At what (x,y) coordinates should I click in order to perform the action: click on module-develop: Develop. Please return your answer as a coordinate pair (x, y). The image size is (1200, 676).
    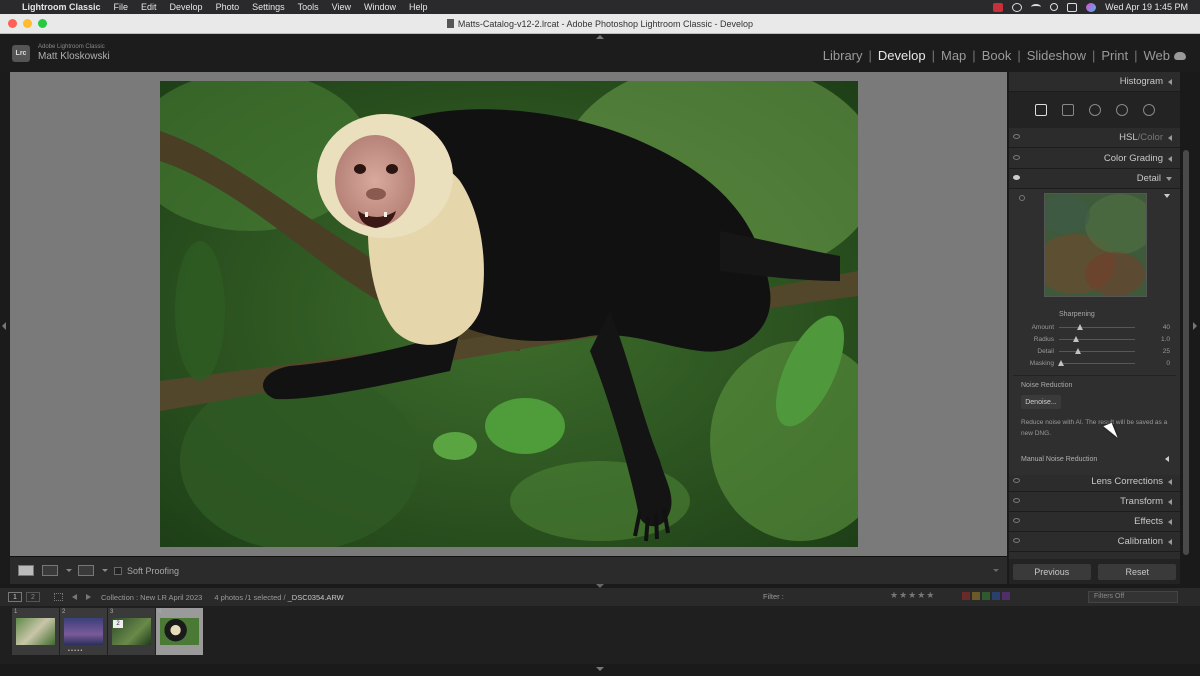
    Looking at the image, I should click on (902, 55).